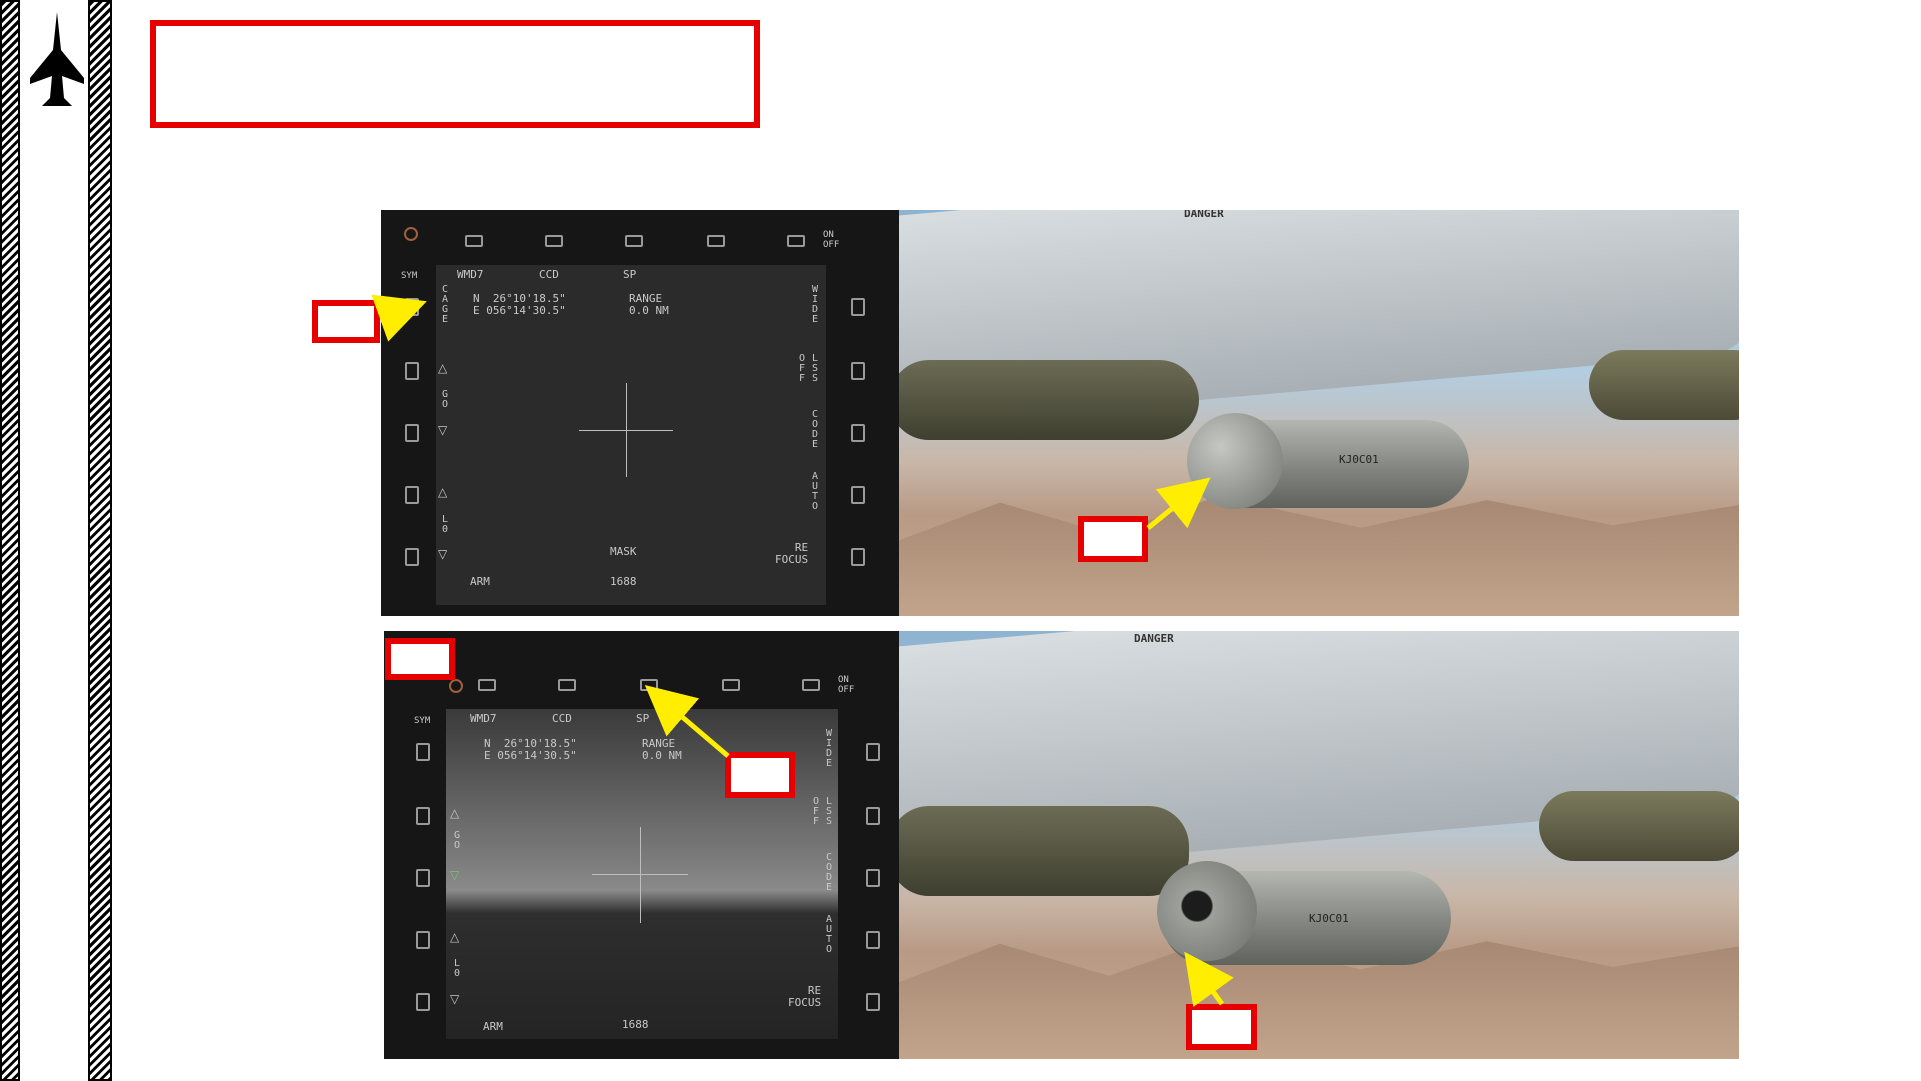 Image resolution: width=1921 pixels, height=1081 pixels. What do you see at coordinates (623, 551) in the screenshot?
I see `mask-label: MASK` at bounding box center [623, 551].